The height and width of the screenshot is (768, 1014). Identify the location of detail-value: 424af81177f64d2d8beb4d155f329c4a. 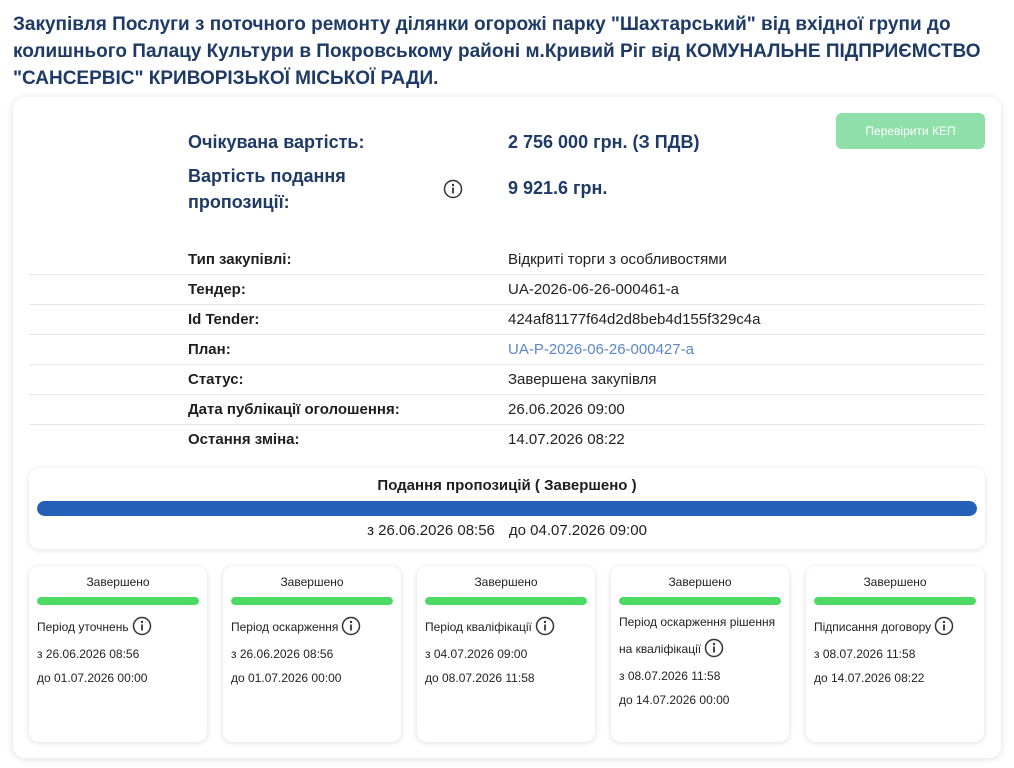
(634, 319).